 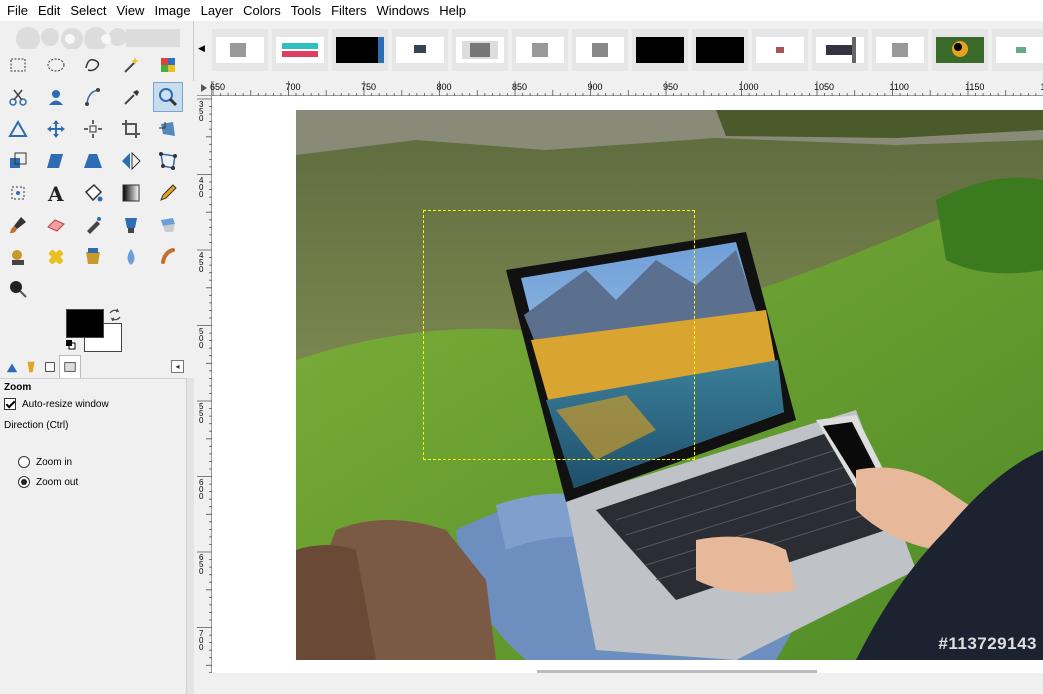 What do you see at coordinates (16, 10) in the screenshot?
I see `menu-file: File` at bounding box center [16, 10].